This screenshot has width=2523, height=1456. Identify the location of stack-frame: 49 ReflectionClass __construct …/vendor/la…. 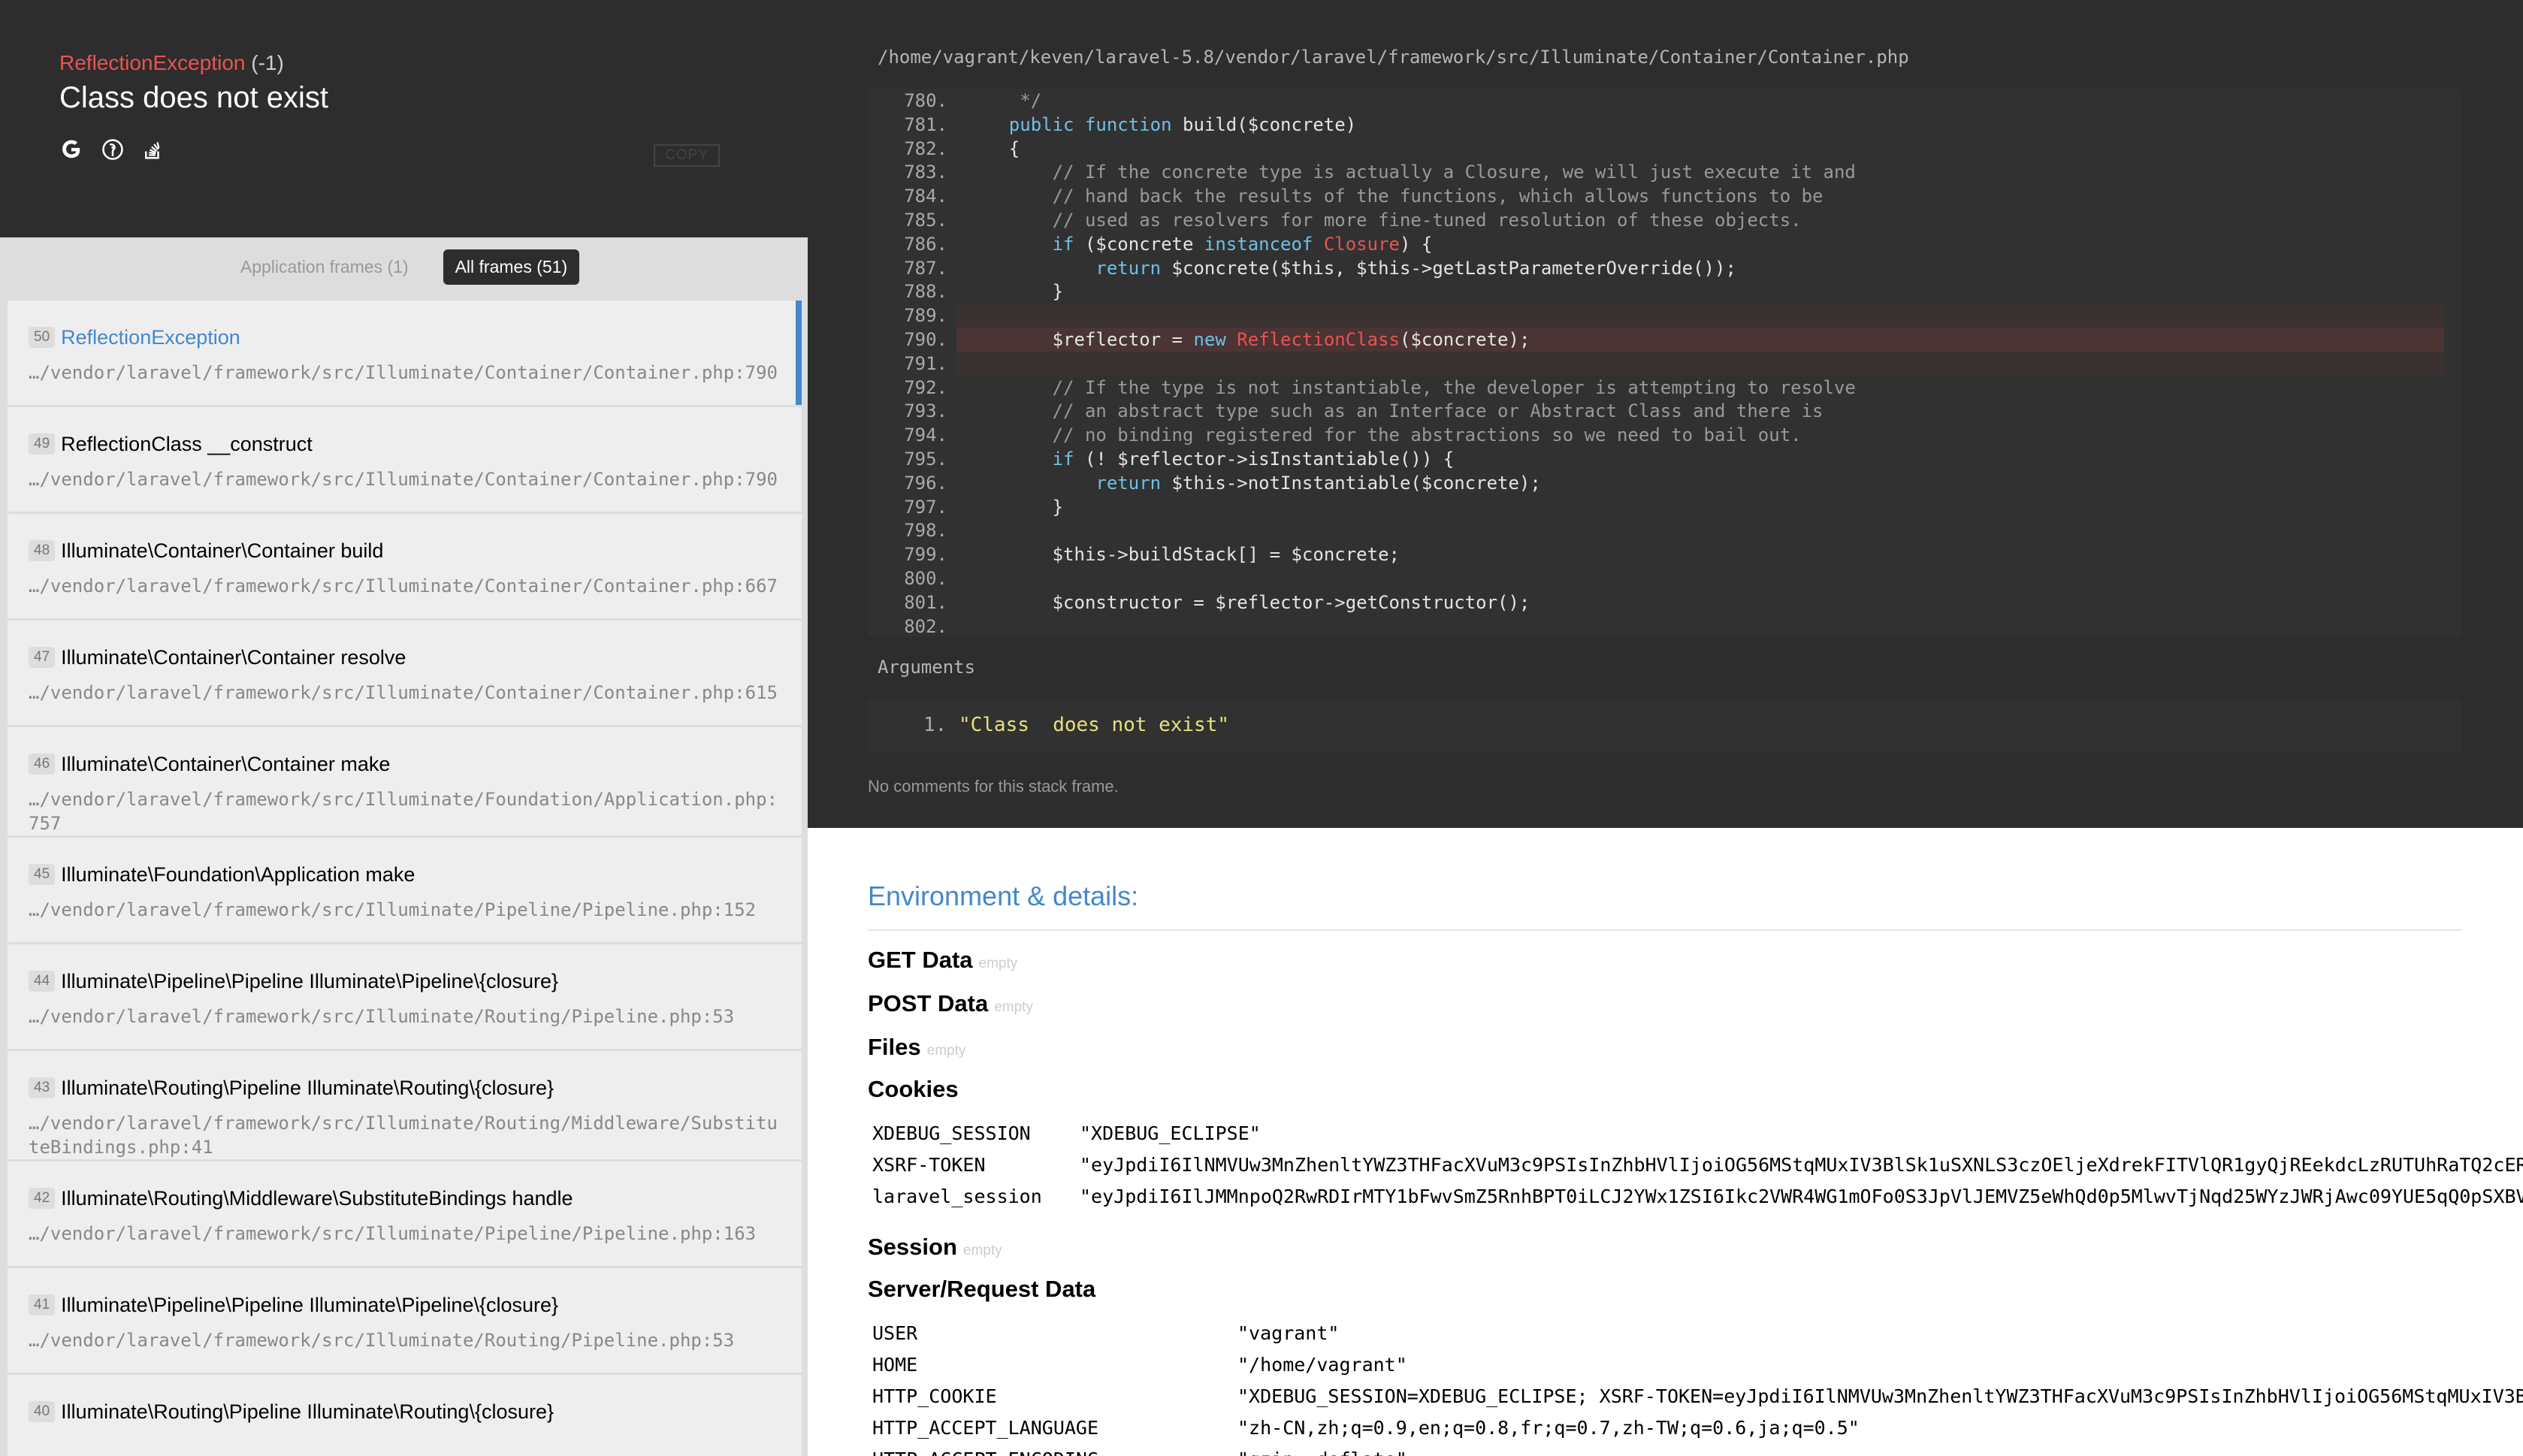
(405, 460).